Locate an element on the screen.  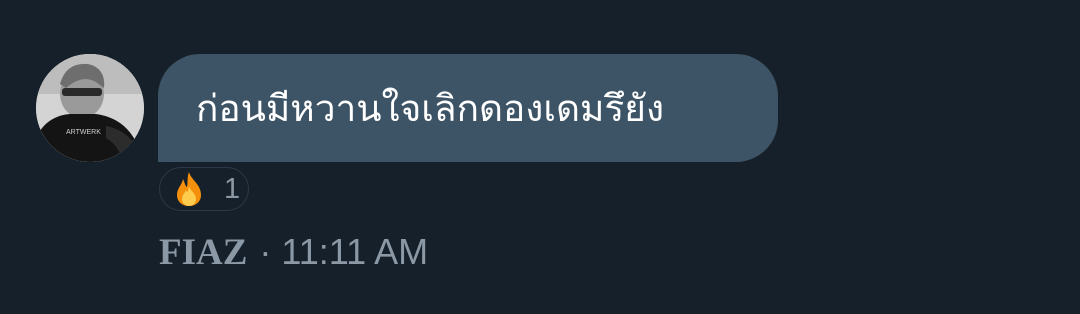
avatar-photo: ARTWERK is located at coordinates (90, 108).